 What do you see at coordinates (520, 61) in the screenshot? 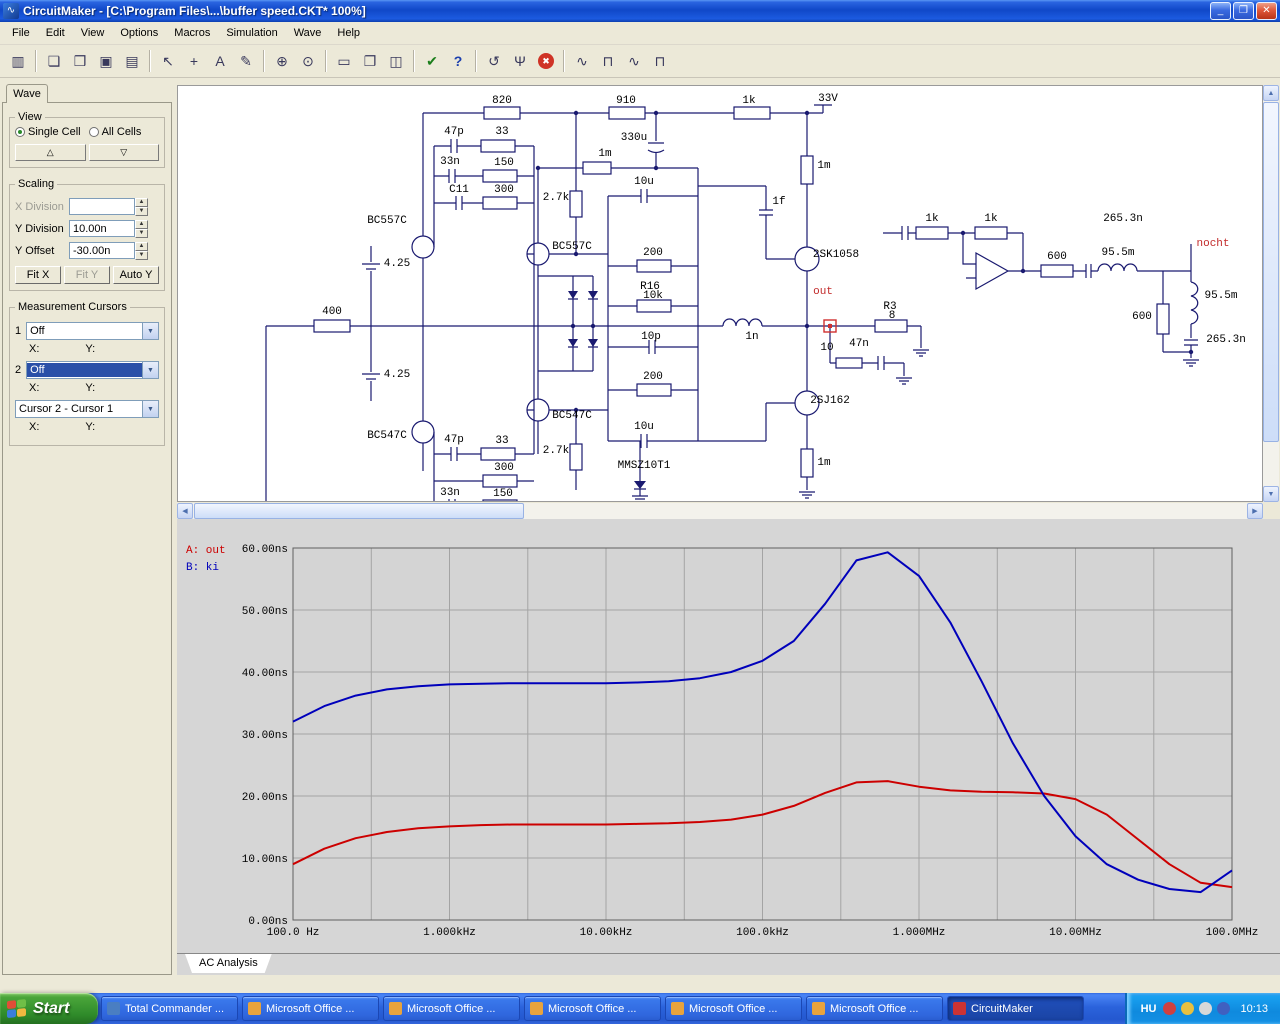
I see `probe-tool-button: Ψ` at bounding box center [520, 61].